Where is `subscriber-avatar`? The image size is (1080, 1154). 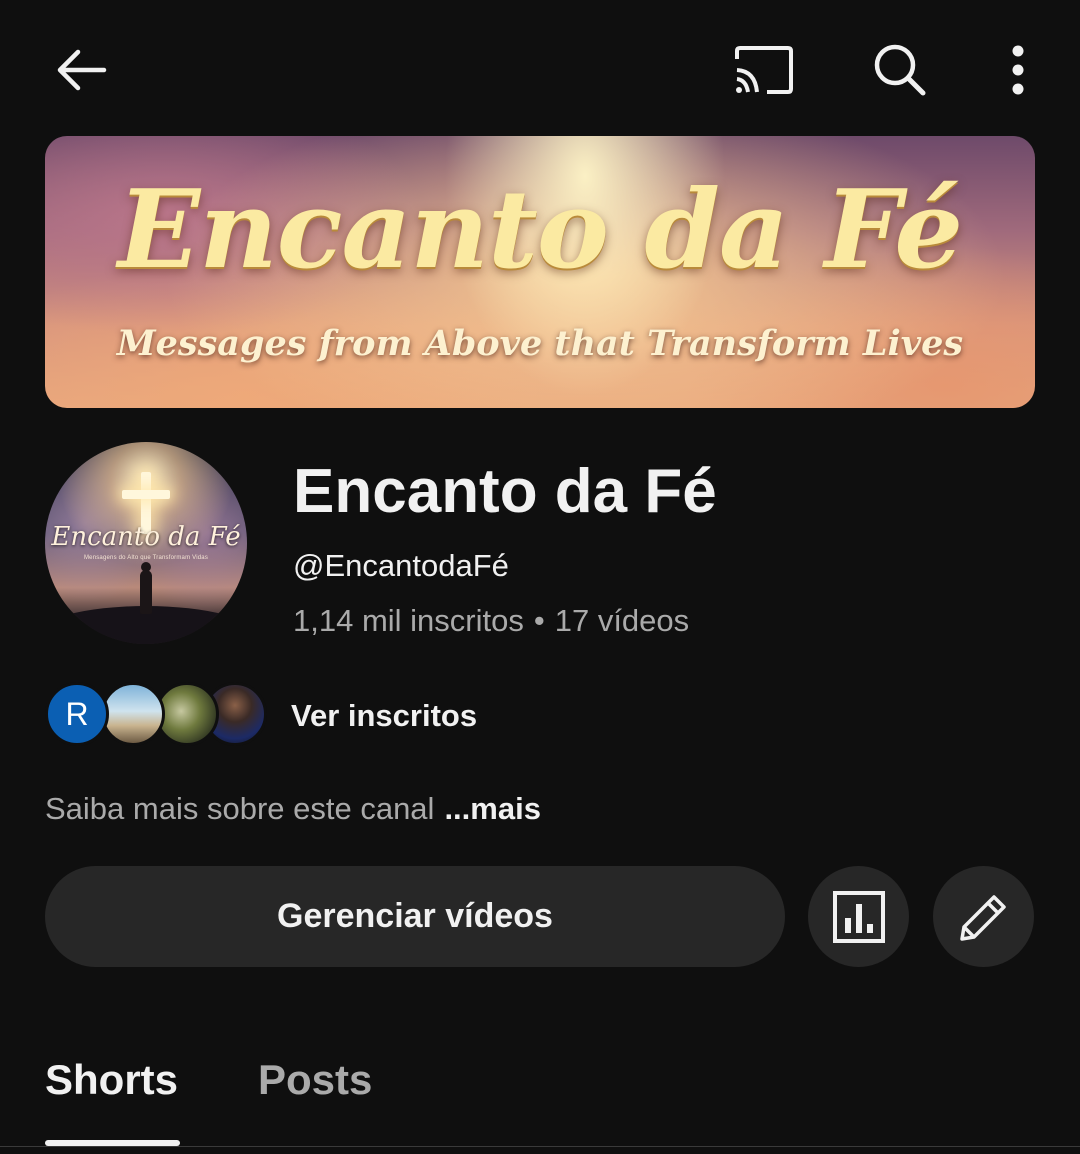
subscriber-avatar is located at coordinates (133, 714).